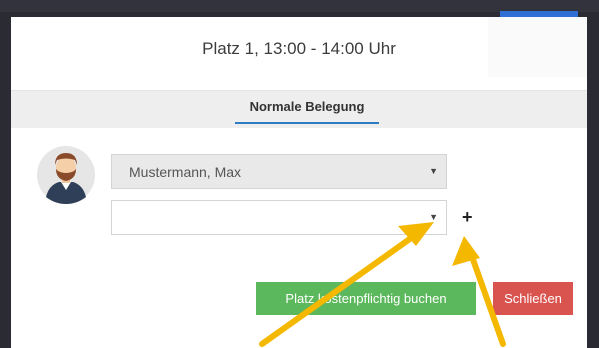  What do you see at coordinates (307, 123) in the screenshot?
I see `active-tab-indicator` at bounding box center [307, 123].